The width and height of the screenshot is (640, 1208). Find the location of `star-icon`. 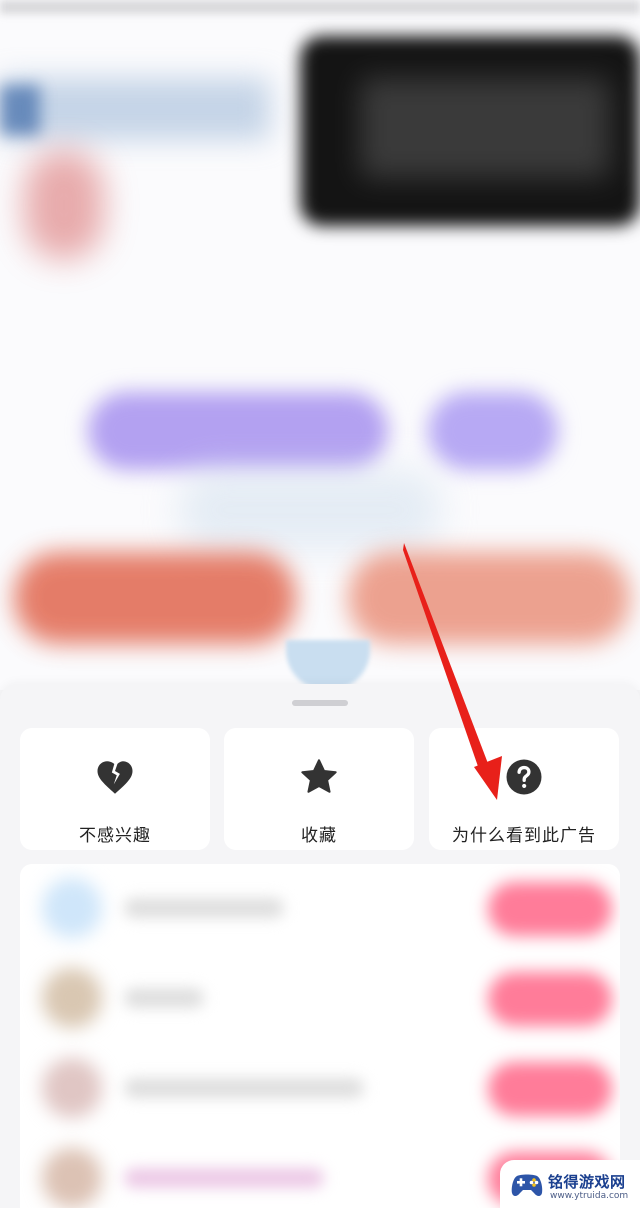

star-icon is located at coordinates (319, 776).